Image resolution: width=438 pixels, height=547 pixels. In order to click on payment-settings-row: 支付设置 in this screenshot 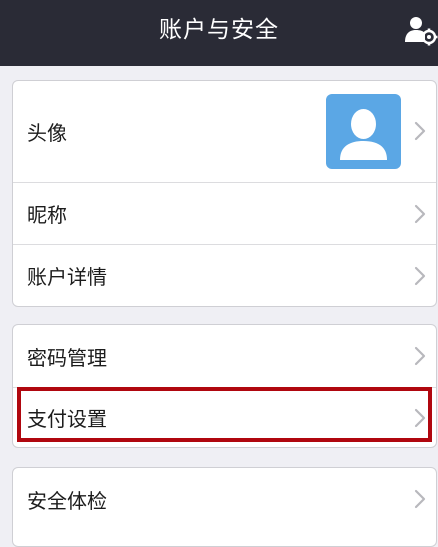, I will do `click(224, 417)`.